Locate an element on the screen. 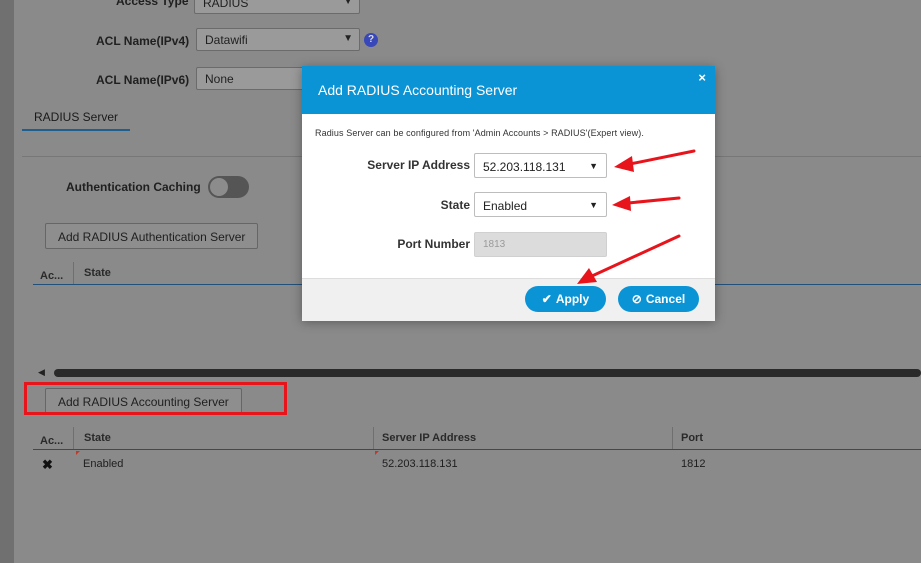 The width and height of the screenshot is (921, 563). acl-ipv6-value: None is located at coordinates (219, 79).